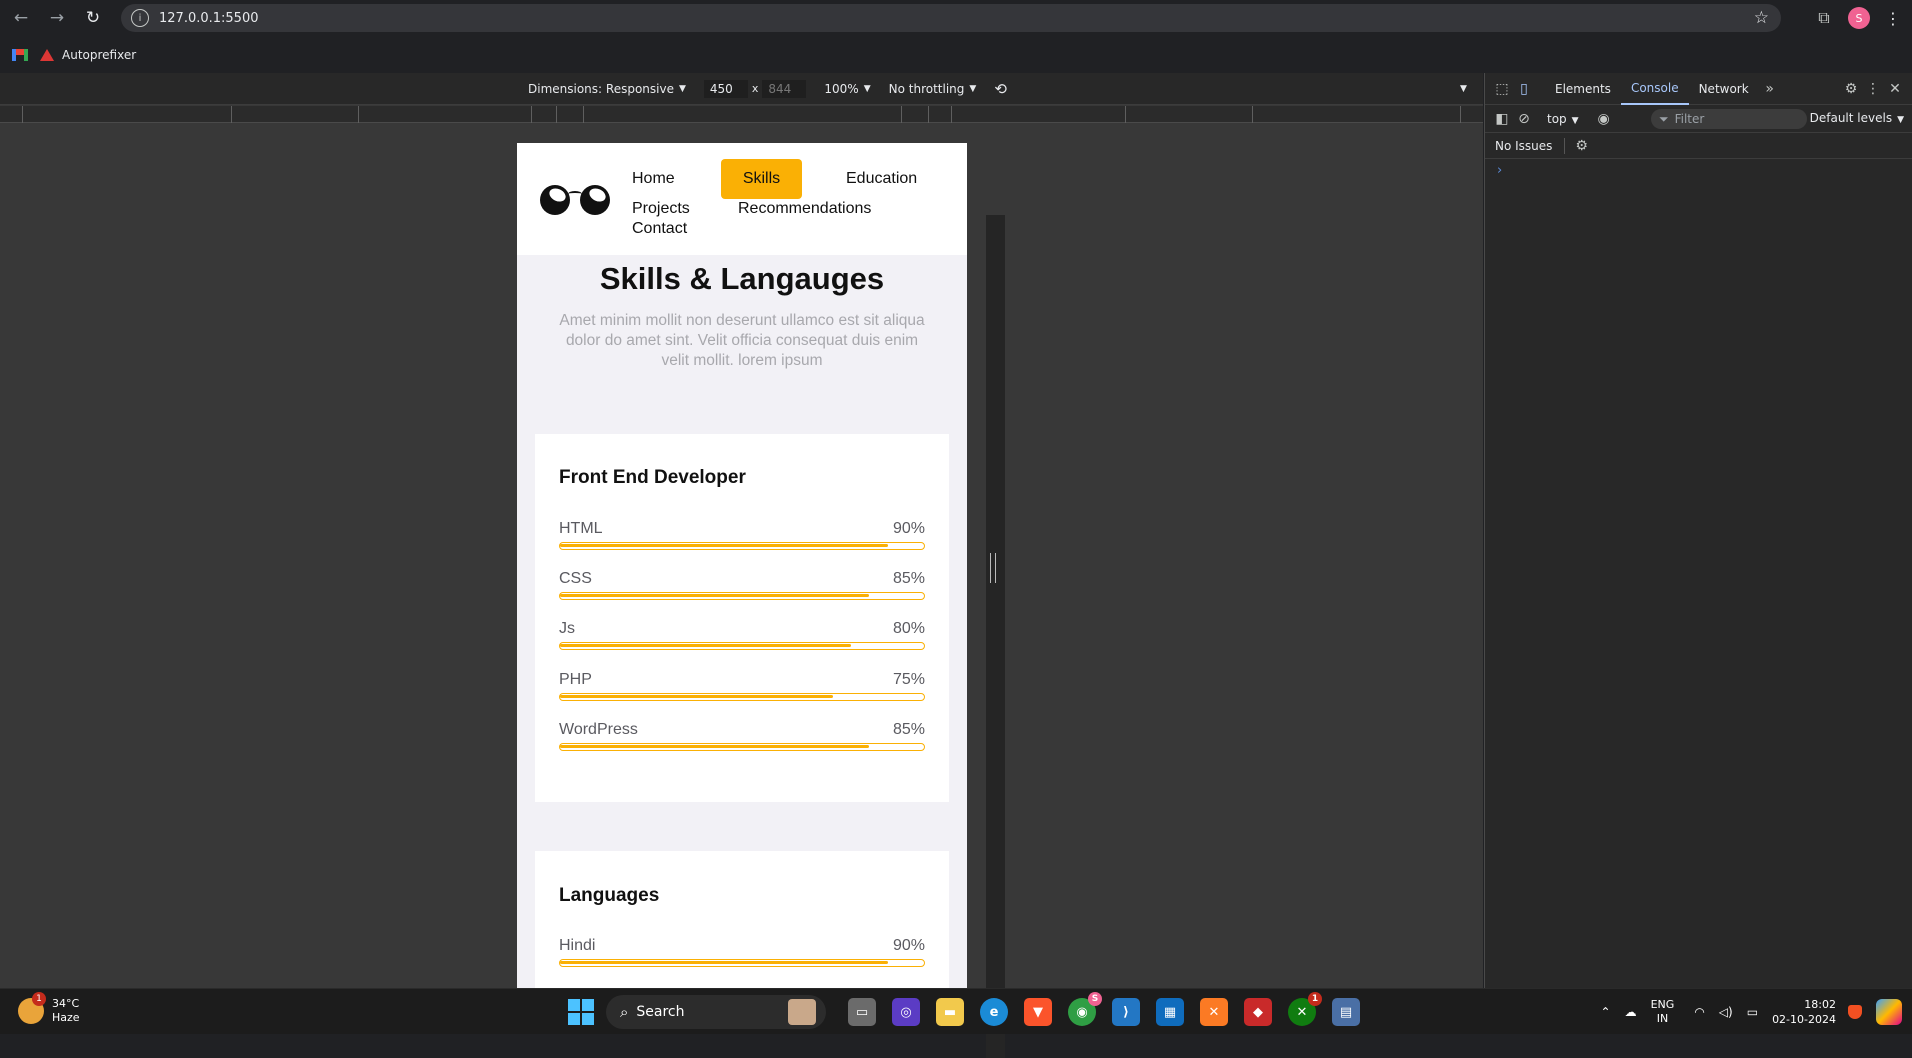  Describe the element at coordinates (1502, 89) in the screenshot. I see `inspect-element-icon: ⬚` at that location.